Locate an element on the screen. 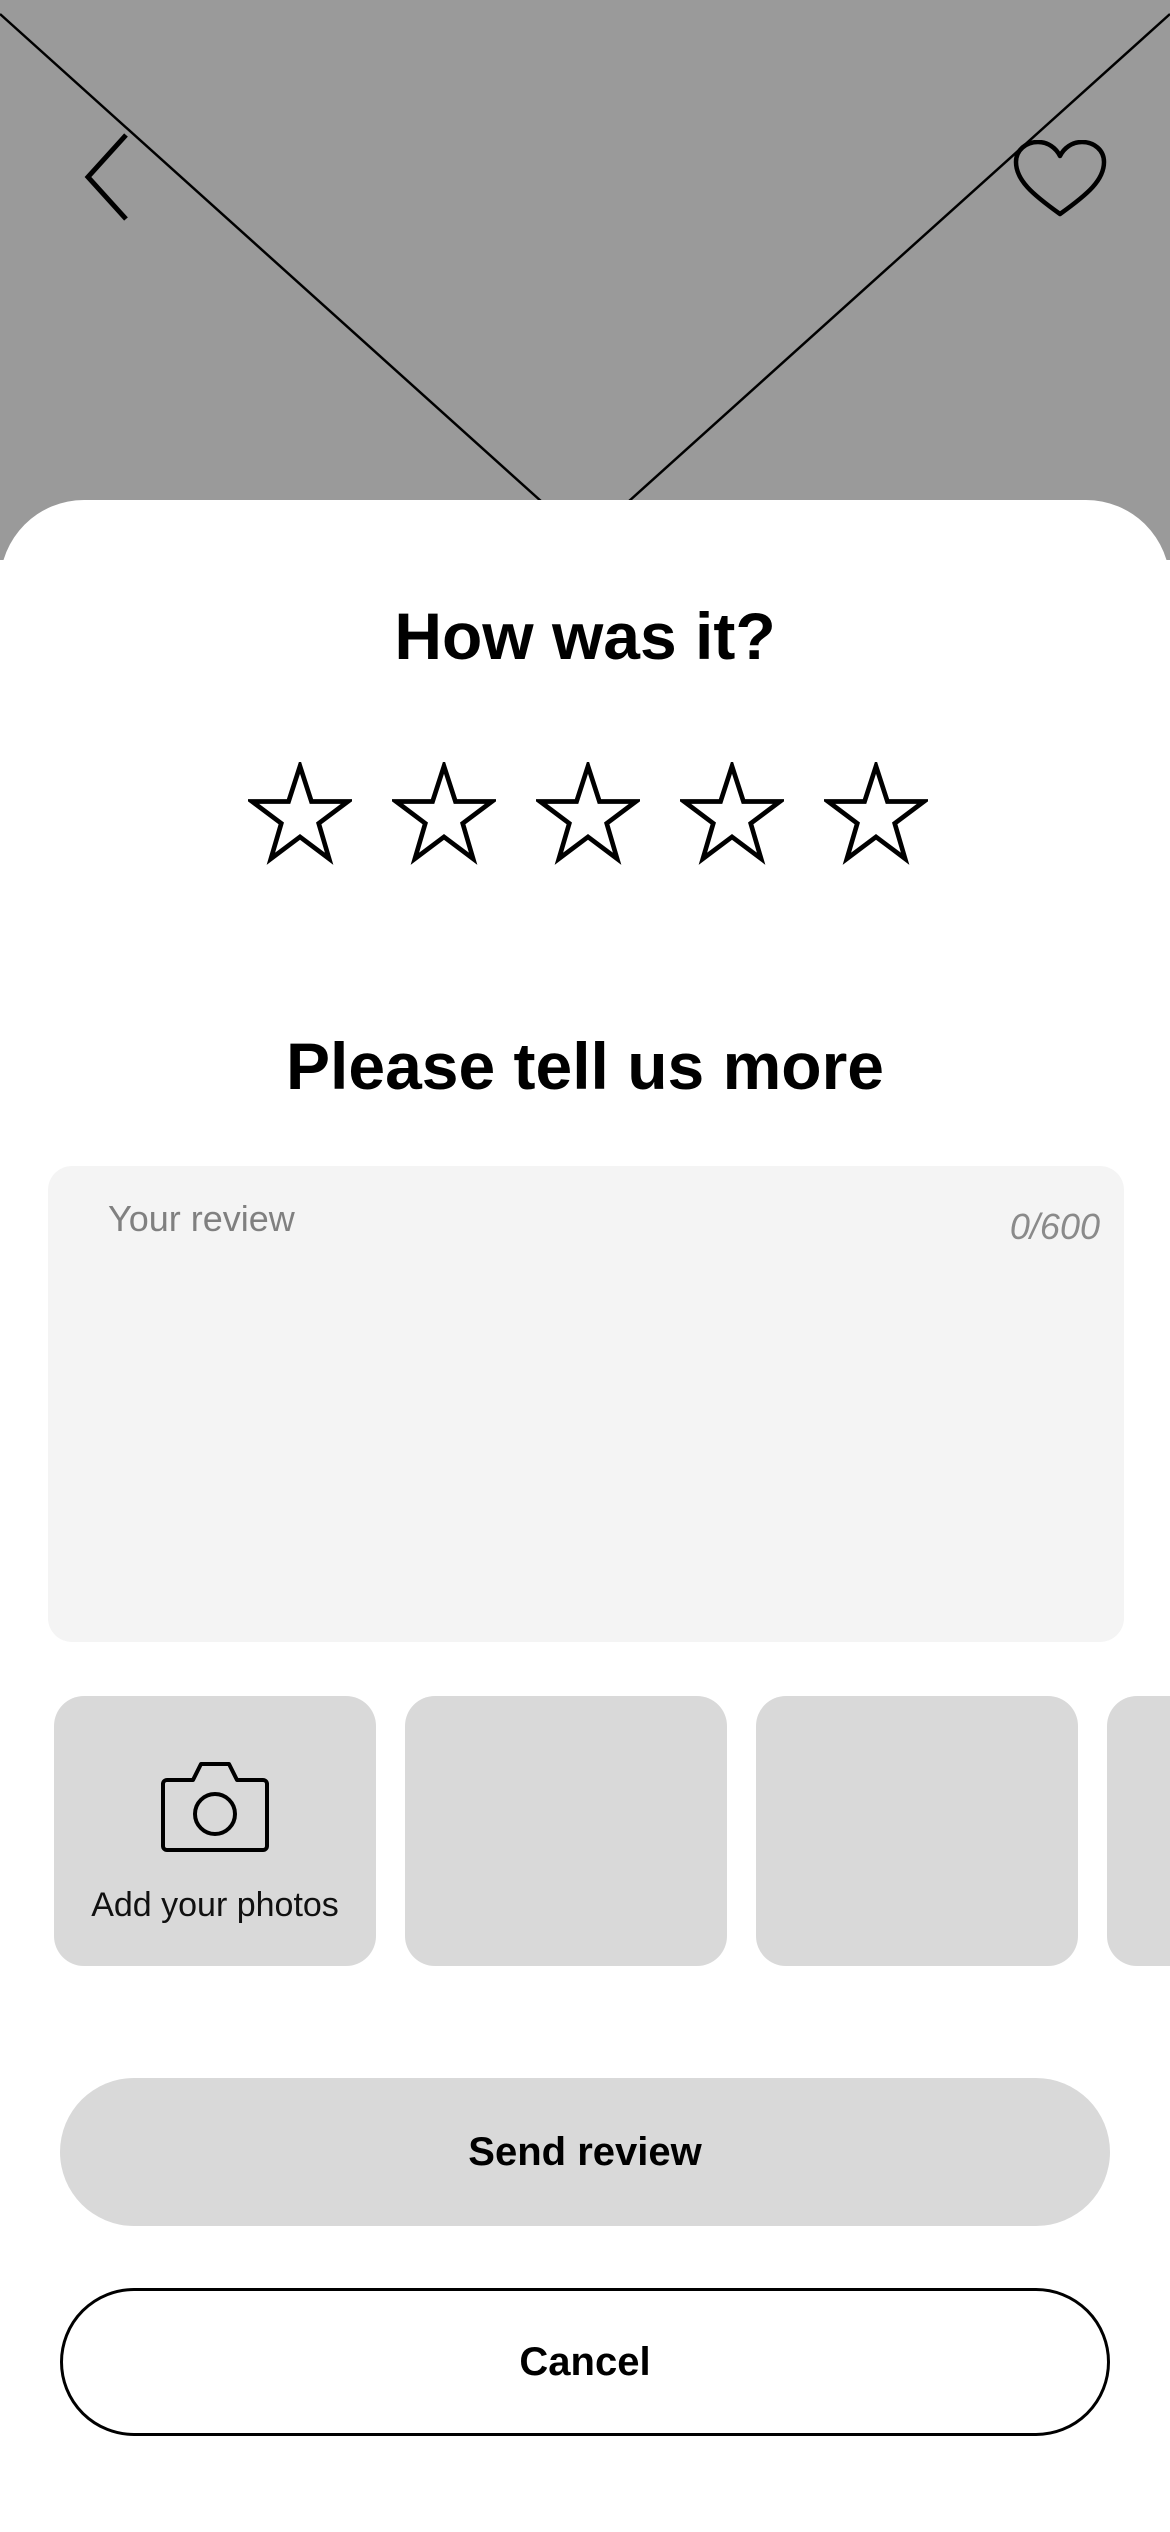 The height and width of the screenshot is (2532, 1170). add-photos-label: Add your photos is located at coordinates (215, 1905).